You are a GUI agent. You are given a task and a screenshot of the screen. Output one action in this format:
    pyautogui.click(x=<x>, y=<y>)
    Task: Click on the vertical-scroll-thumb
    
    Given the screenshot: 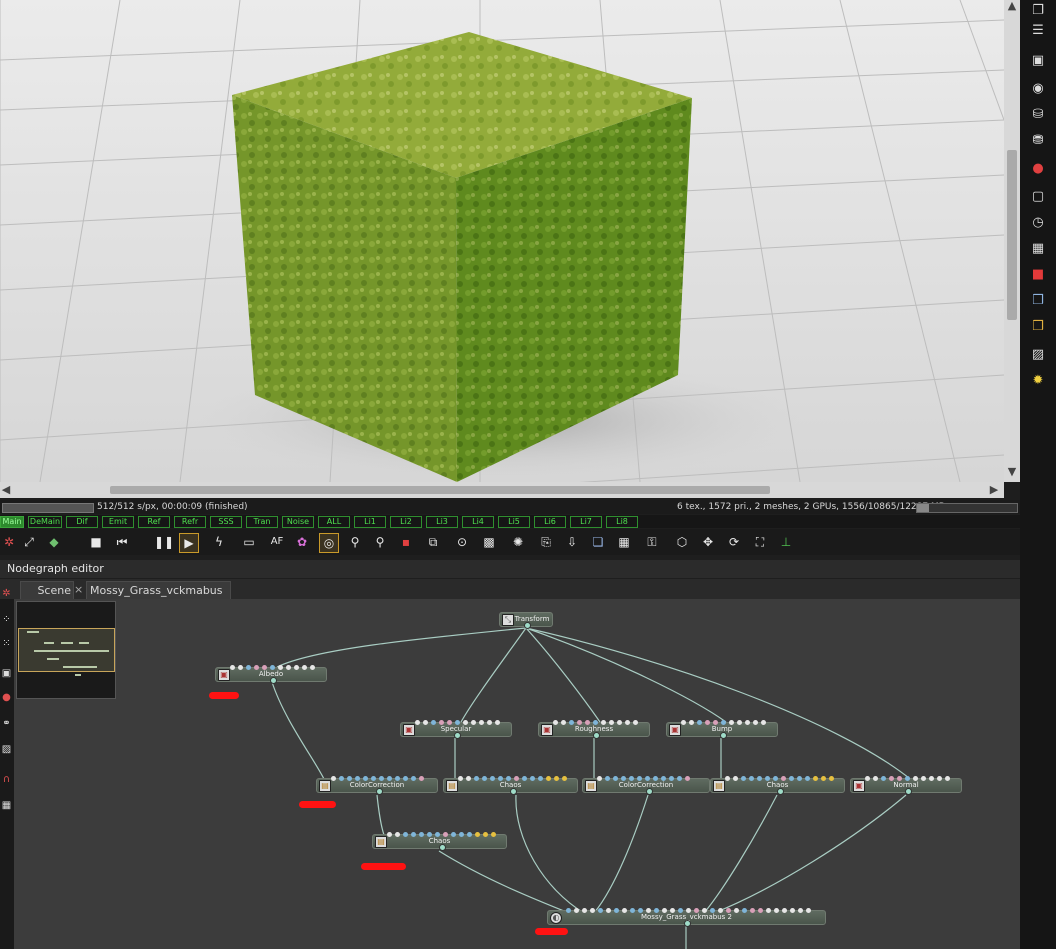 What is the action you would take?
    pyautogui.click(x=1012, y=235)
    